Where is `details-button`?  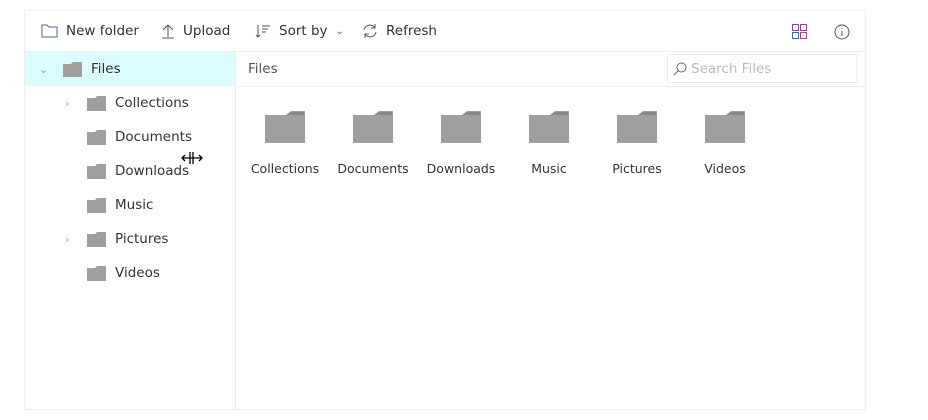
details-button is located at coordinates (842, 32).